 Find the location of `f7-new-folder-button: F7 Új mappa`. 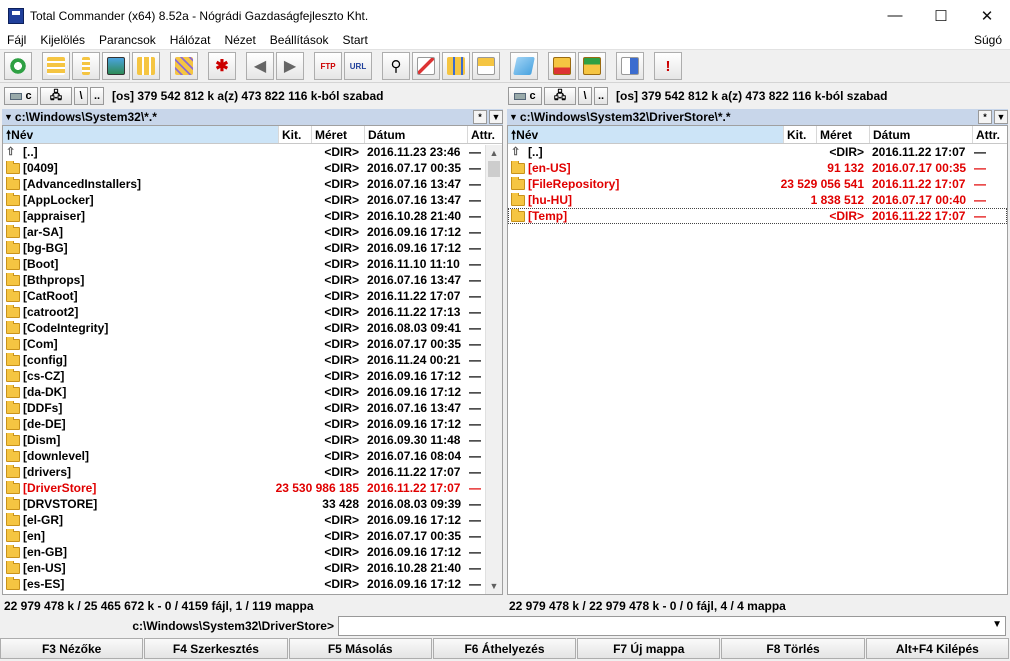

f7-new-folder-button: F7 Új mappa is located at coordinates (649, 648).